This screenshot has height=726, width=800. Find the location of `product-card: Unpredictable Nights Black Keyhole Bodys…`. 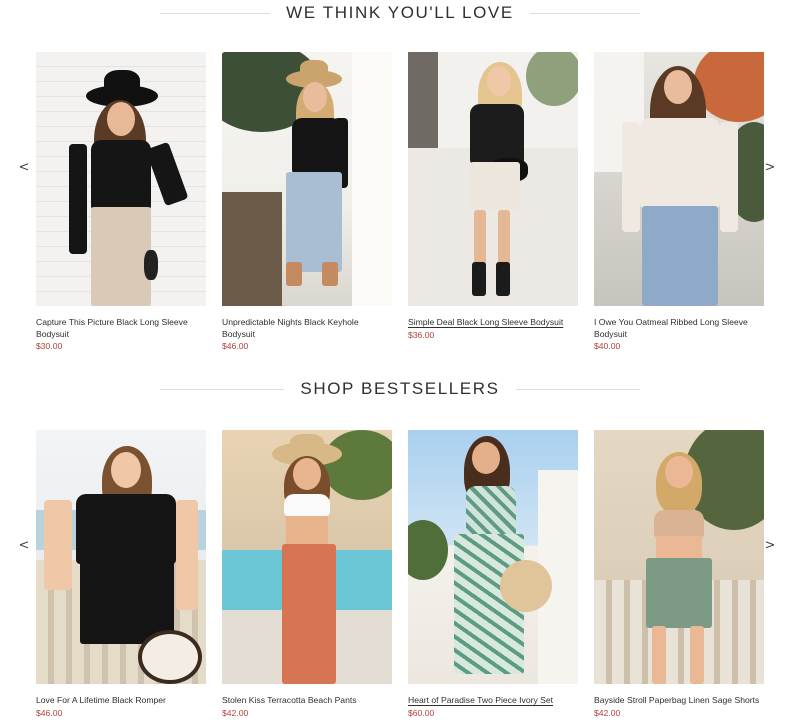

product-card: Unpredictable Nights Black Keyhole Bodys… is located at coordinates (307, 202).